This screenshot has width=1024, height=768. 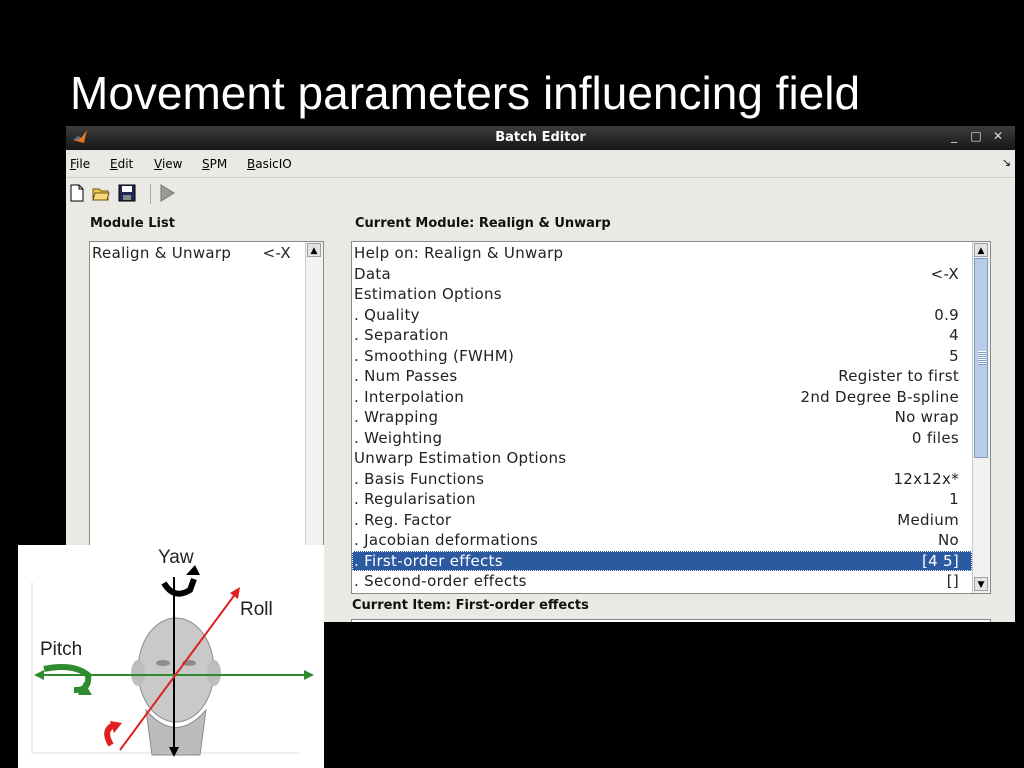 What do you see at coordinates (460, 458) in the screenshot?
I see `row-label: Unwarp Estimation Options` at bounding box center [460, 458].